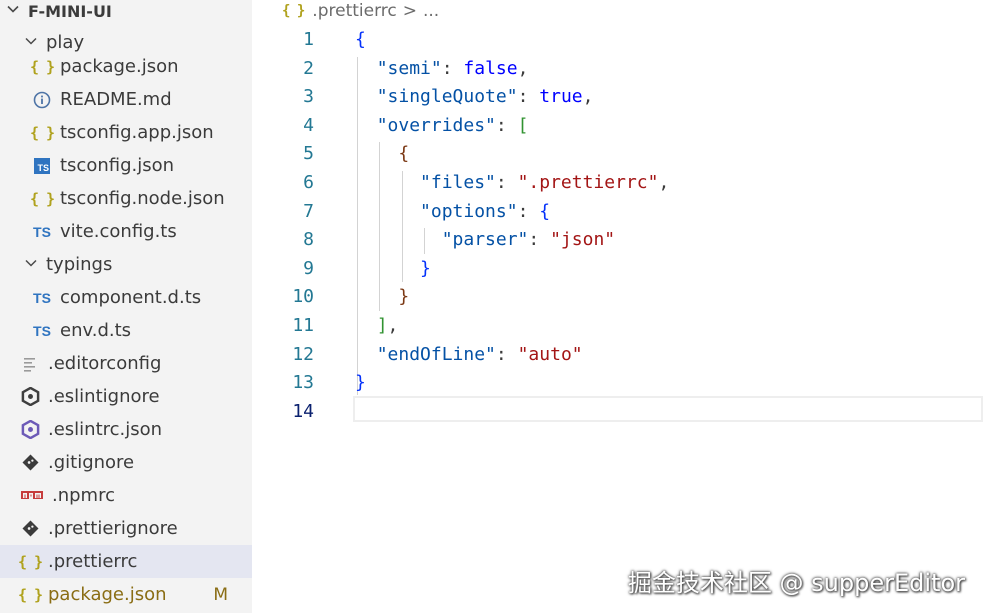  What do you see at coordinates (409, 11) in the screenshot?
I see `chevron-right-icon: >` at bounding box center [409, 11].